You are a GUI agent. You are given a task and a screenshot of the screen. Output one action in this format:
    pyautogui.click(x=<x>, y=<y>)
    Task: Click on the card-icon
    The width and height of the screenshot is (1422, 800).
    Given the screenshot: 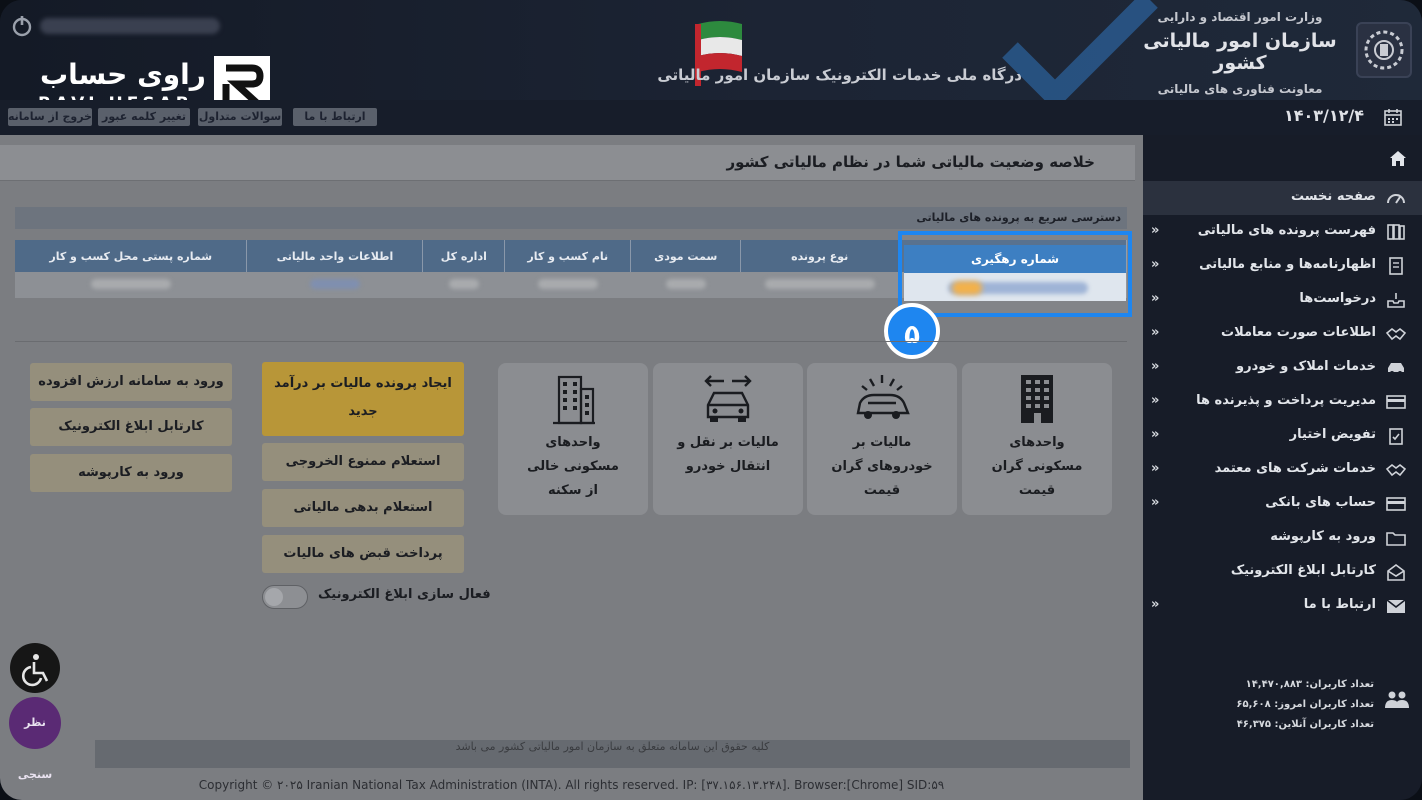 What is the action you would take?
    pyautogui.click(x=1396, y=402)
    